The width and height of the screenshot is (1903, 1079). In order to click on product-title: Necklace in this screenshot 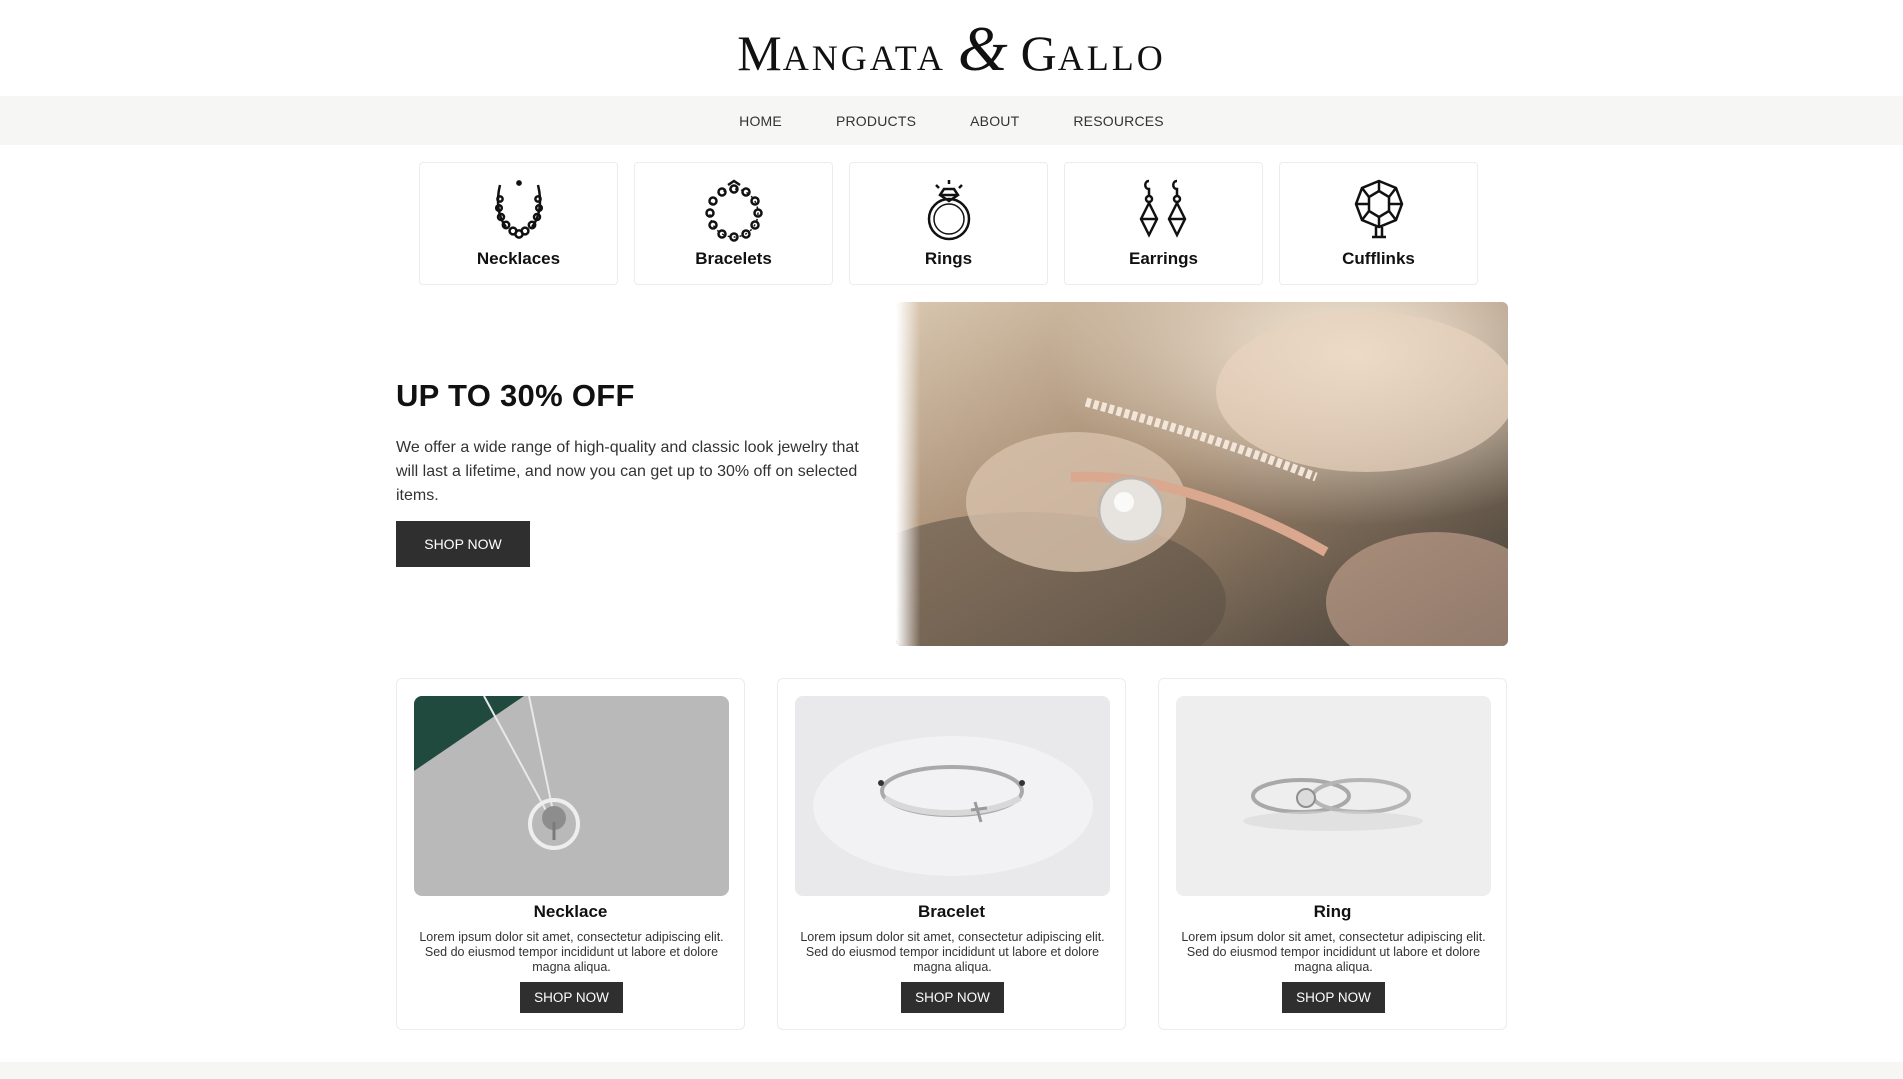, I will do `click(570, 911)`.